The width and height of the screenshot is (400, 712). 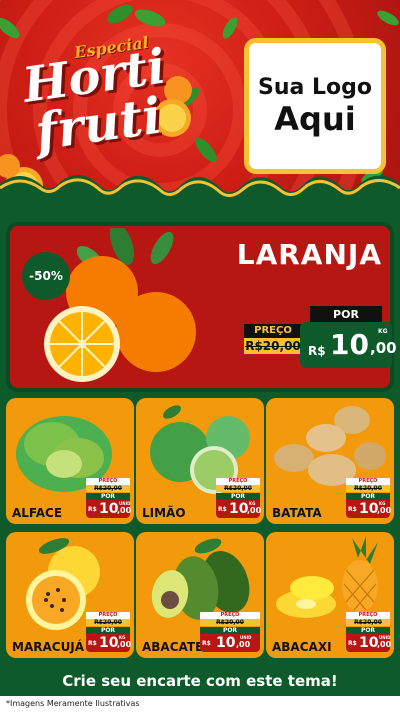 What do you see at coordinates (173, 647) in the screenshot?
I see `product-name: ABACATE` at bounding box center [173, 647].